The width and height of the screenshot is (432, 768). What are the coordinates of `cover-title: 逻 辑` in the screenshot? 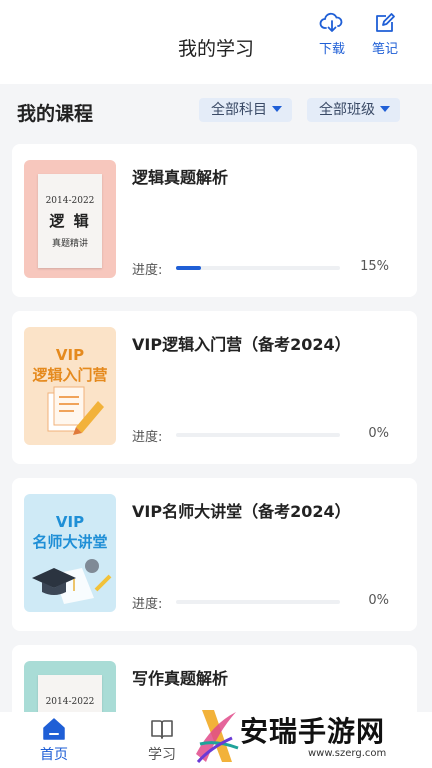 It's located at (70, 221).